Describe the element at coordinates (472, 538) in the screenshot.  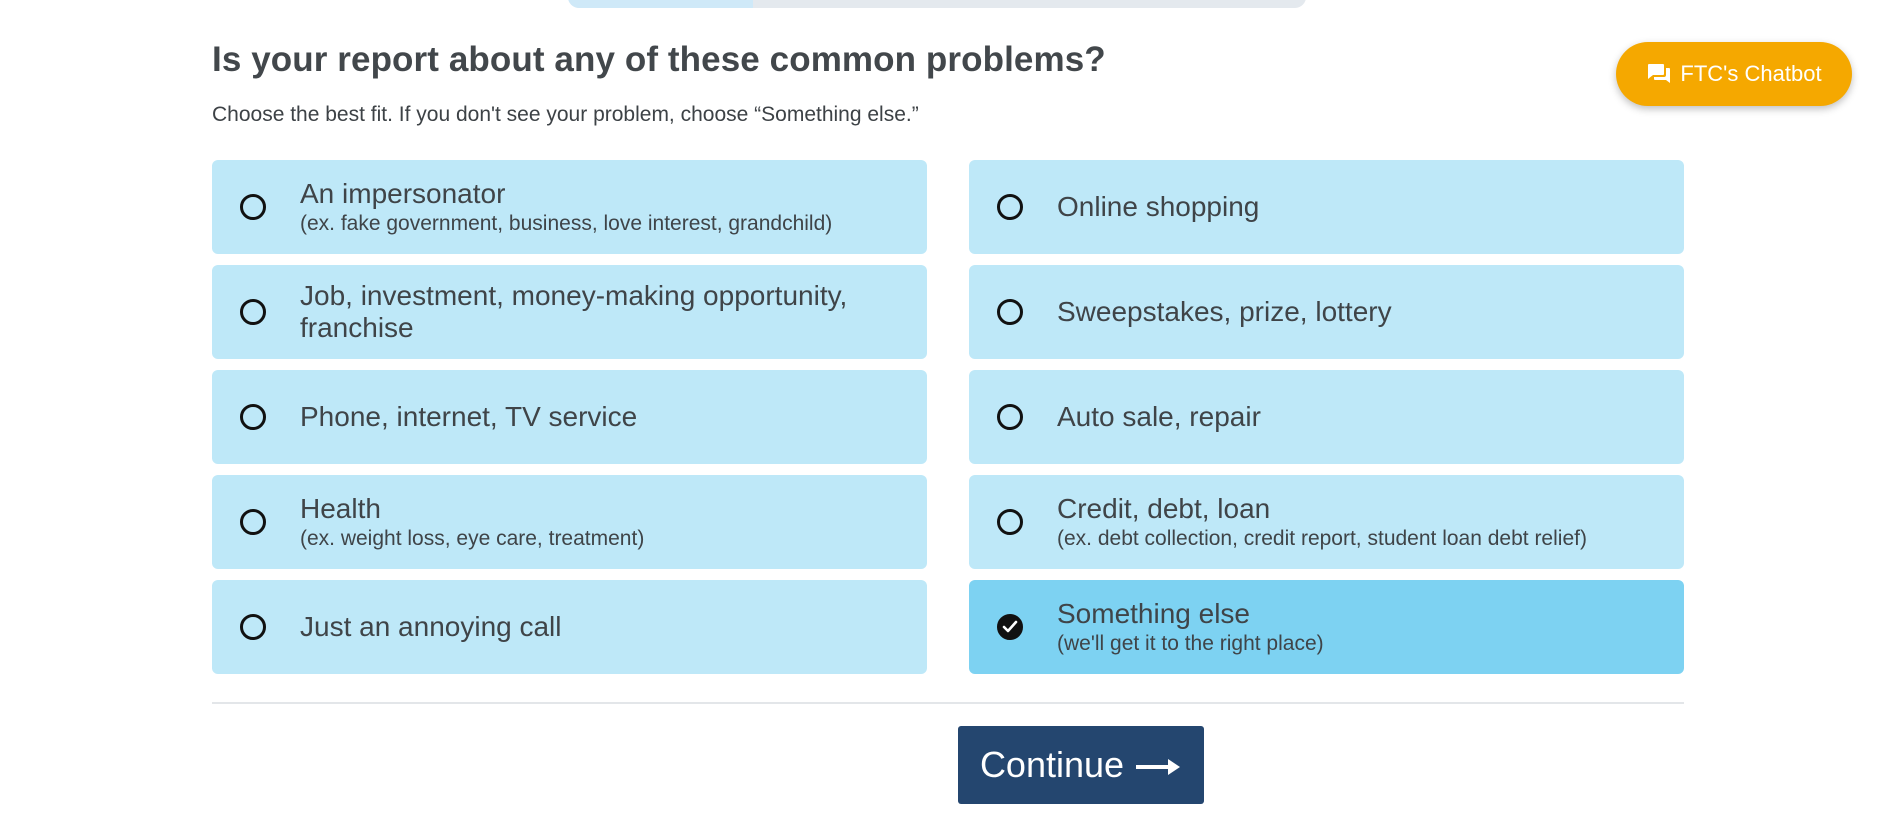
I see `option-example: (ex. weight loss, eye care, treatment)` at that location.